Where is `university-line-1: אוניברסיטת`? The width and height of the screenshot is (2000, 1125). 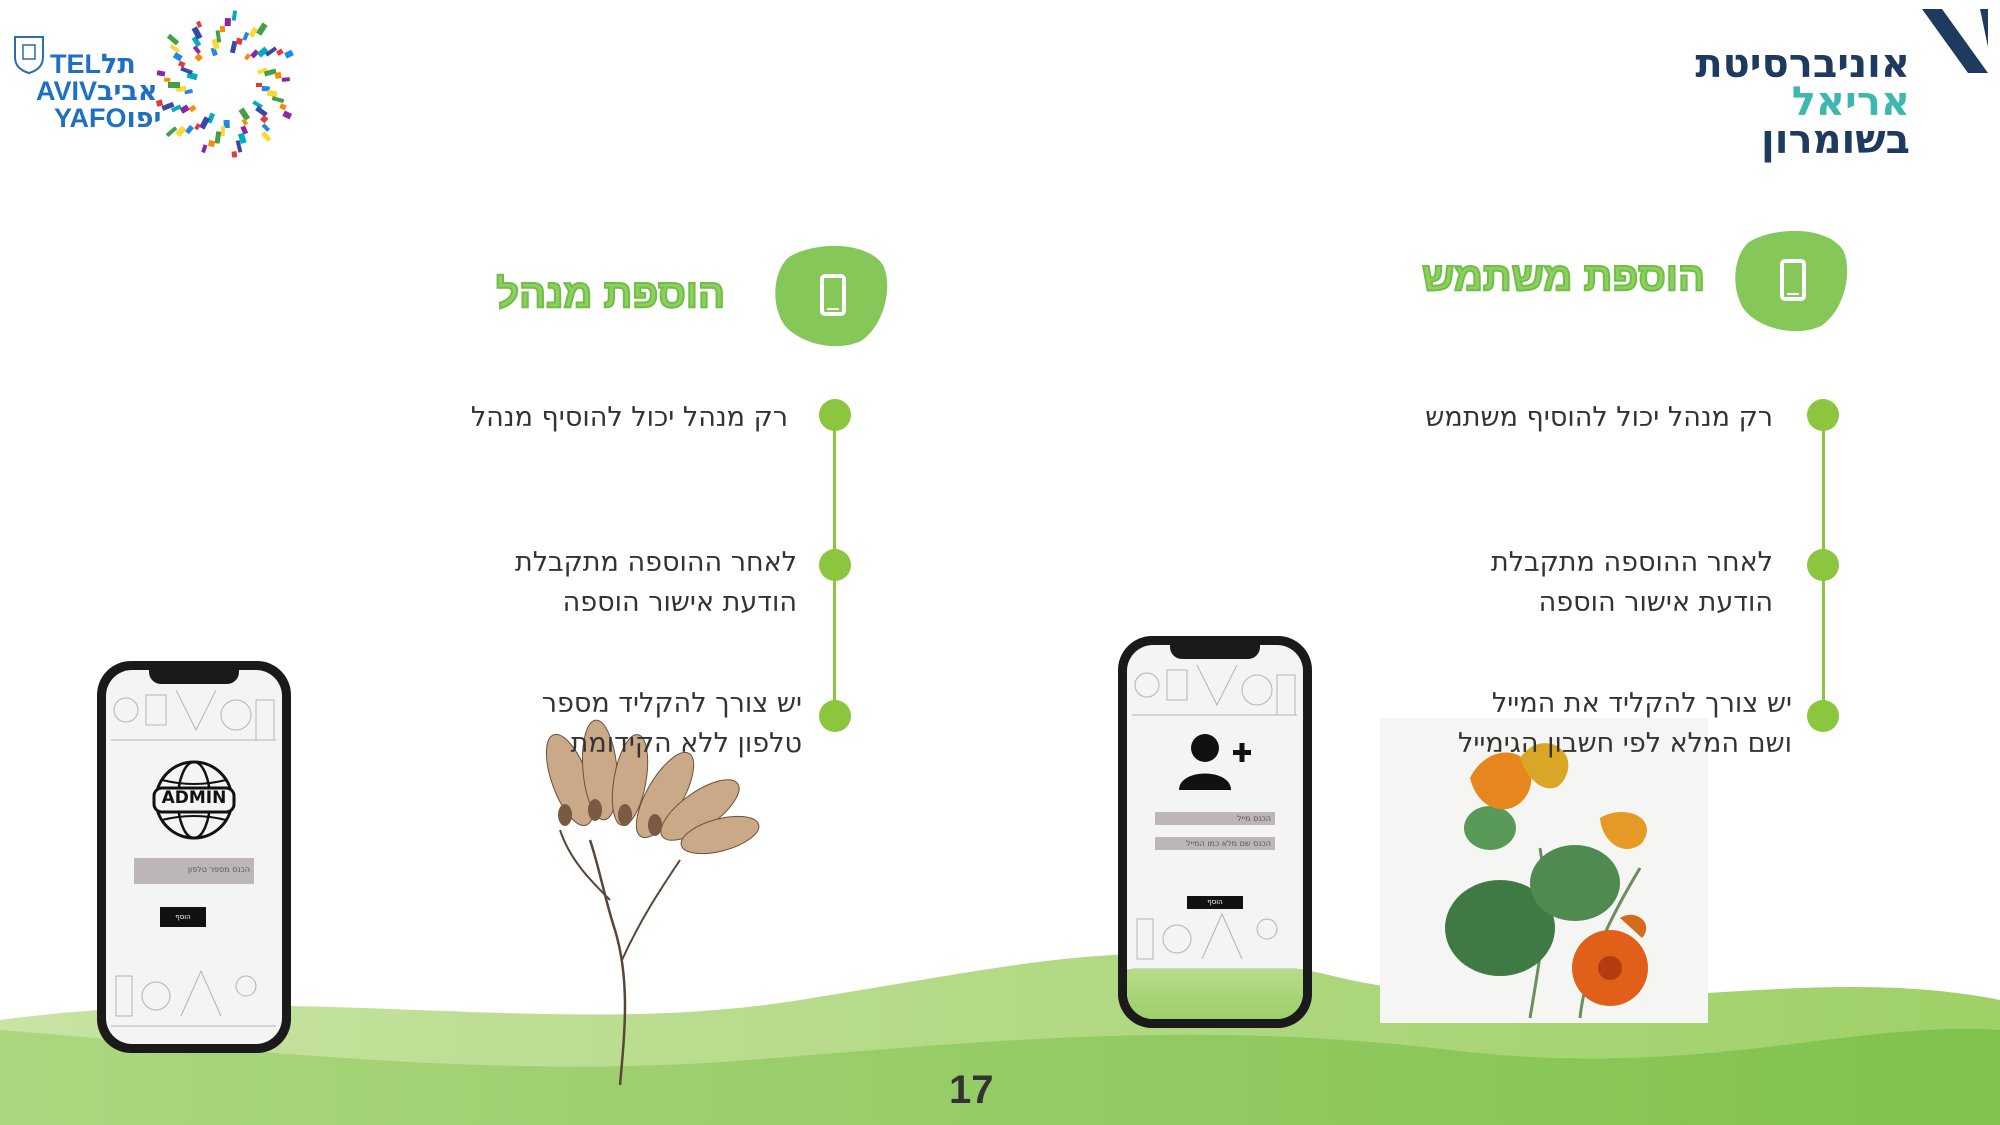
university-line-1: אוניברסיטת is located at coordinates (1802, 64).